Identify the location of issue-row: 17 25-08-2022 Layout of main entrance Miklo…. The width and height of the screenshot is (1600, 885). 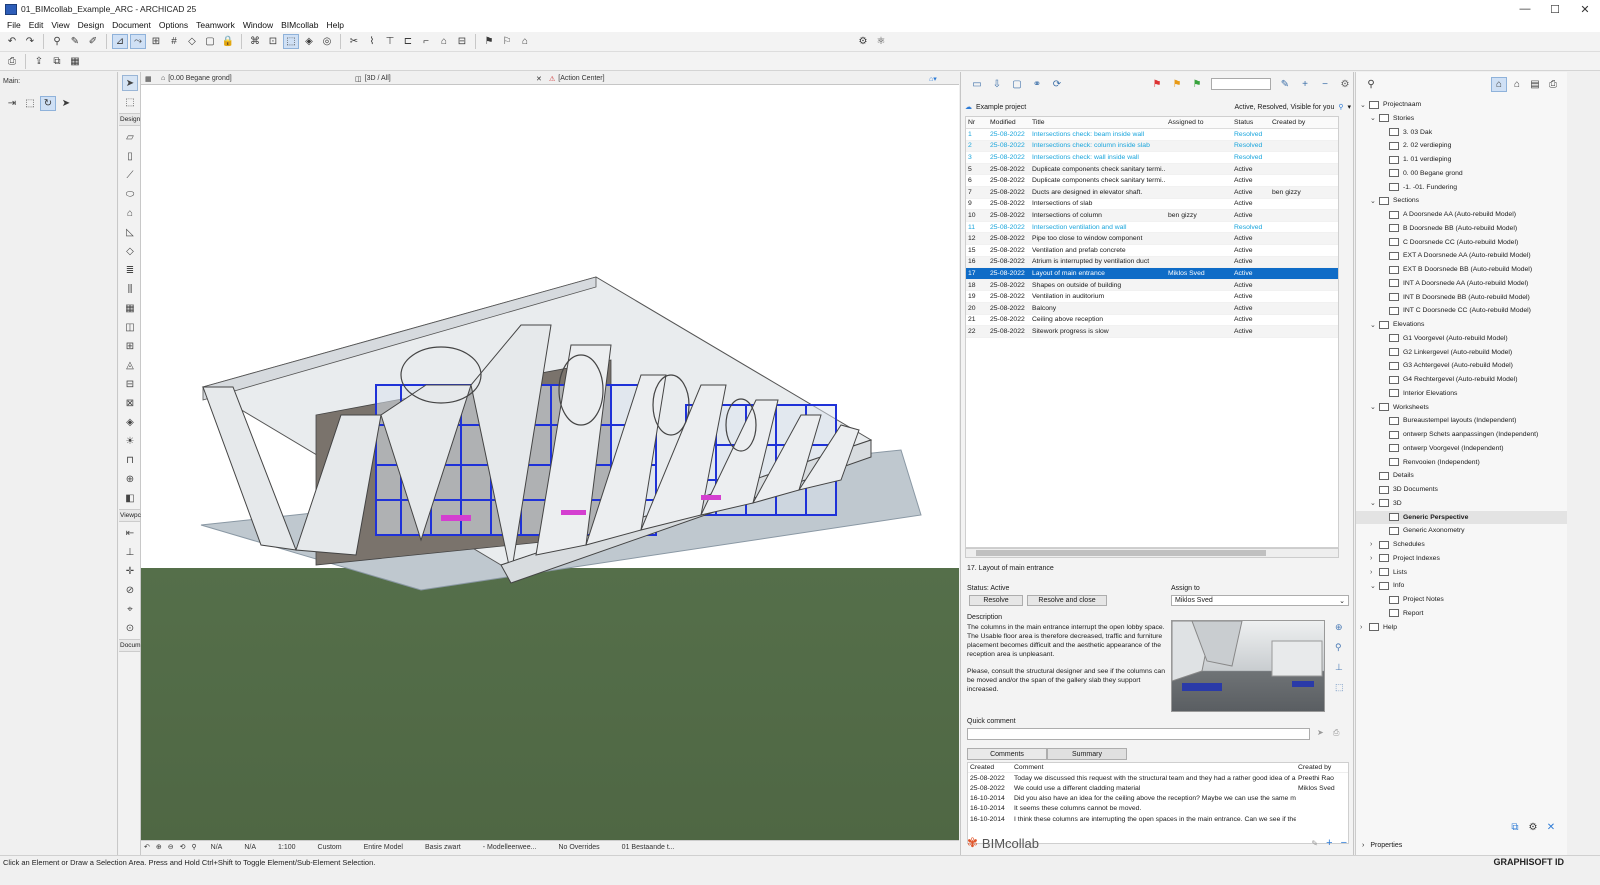
(1152, 274).